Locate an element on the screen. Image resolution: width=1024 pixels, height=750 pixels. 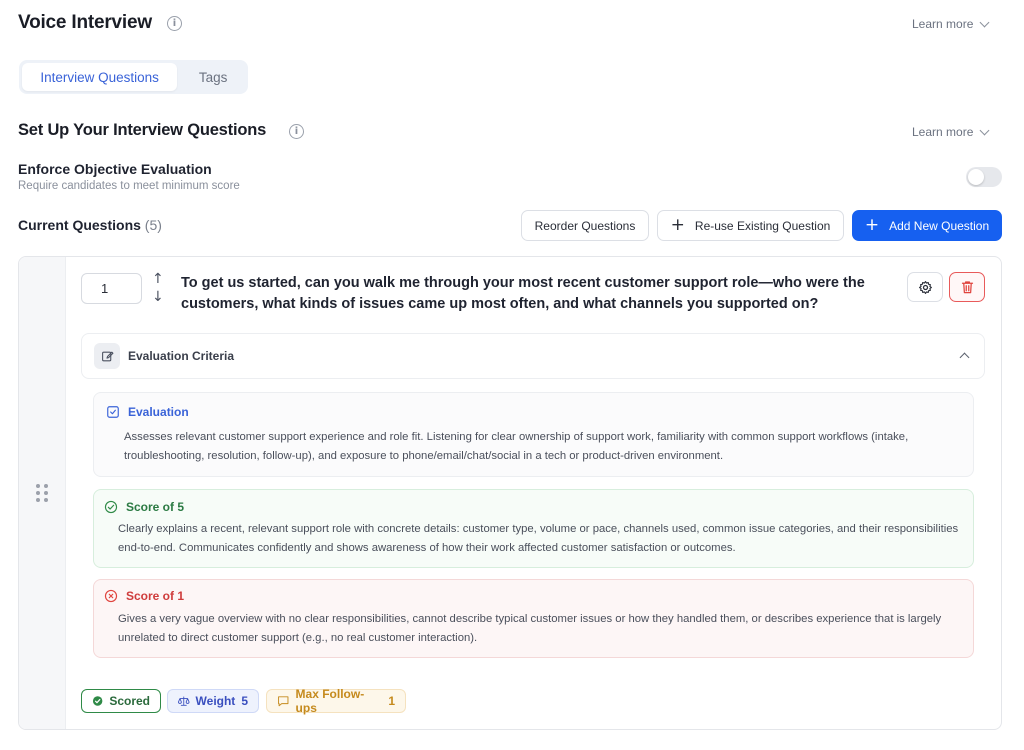
scored-badge: Scored is located at coordinates (121, 701).